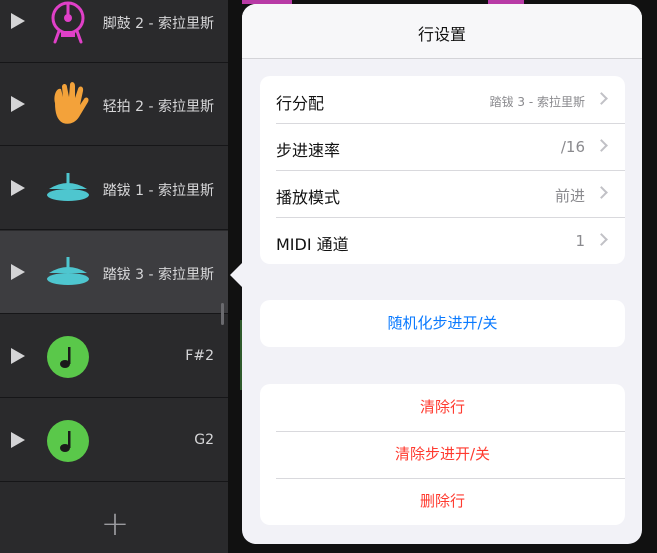 The height and width of the screenshot is (553, 657). What do you see at coordinates (158, 191) in the screenshot?
I see `track-name: 踏钹 1 - 索拉里斯` at bounding box center [158, 191].